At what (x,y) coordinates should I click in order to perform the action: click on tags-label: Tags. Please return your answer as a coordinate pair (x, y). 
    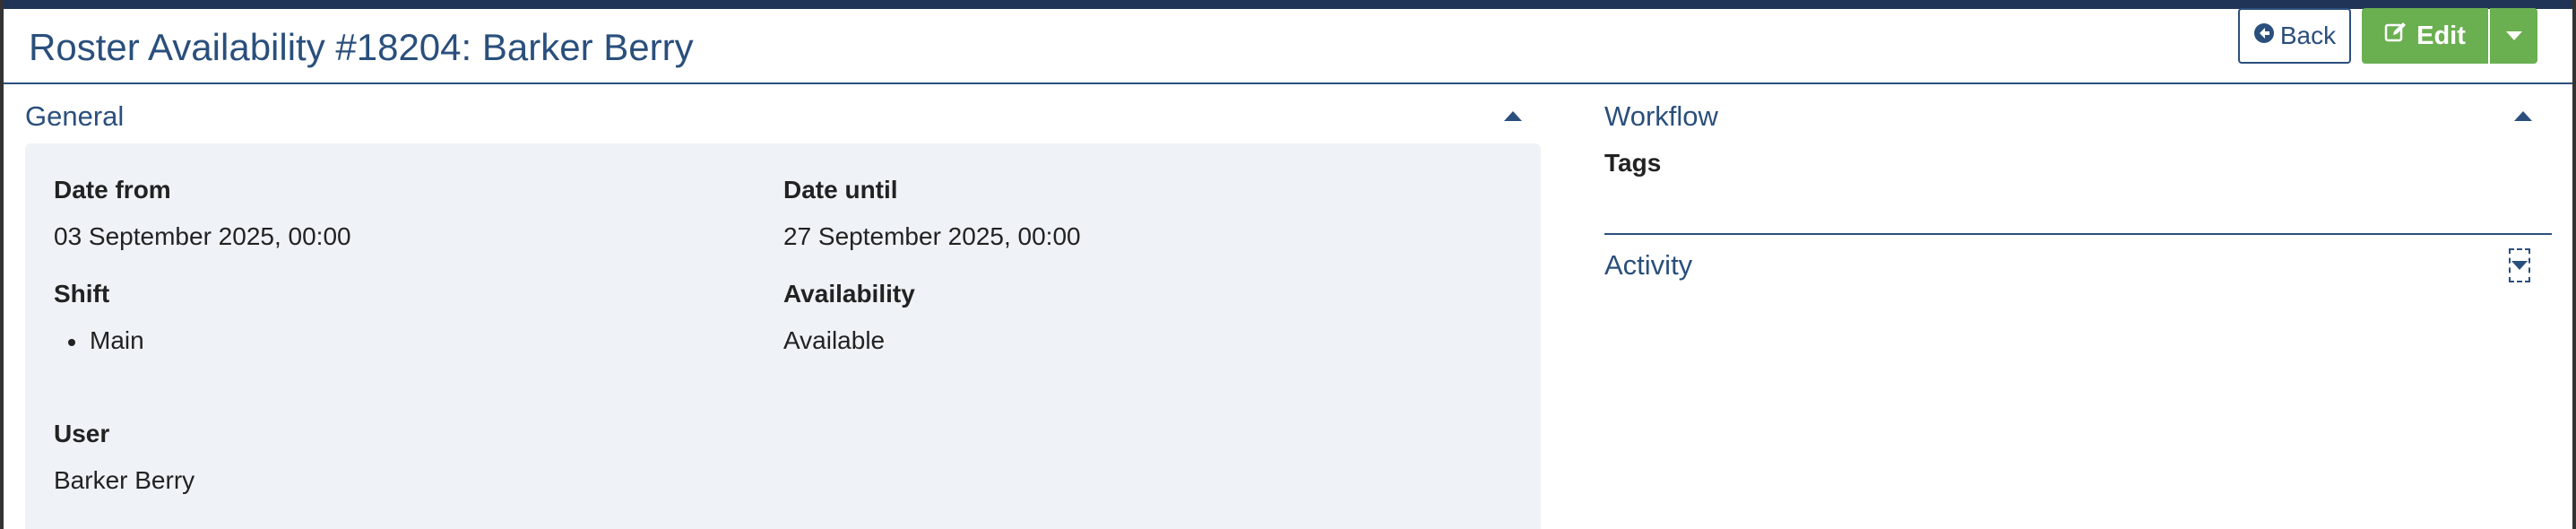
    Looking at the image, I should click on (1633, 163).